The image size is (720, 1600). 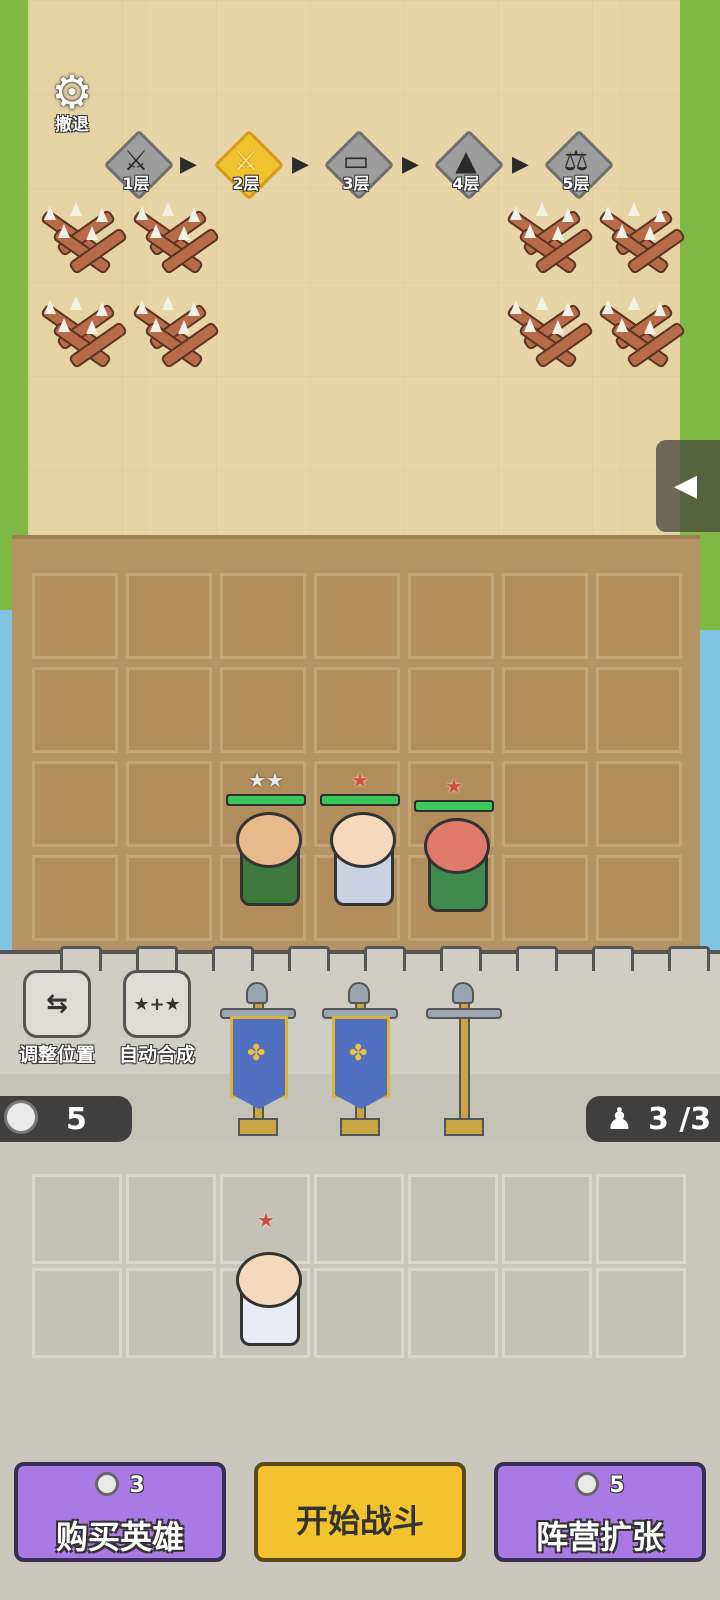 I want to click on side-panel-toggle: ◀, so click(x=688, y=486).